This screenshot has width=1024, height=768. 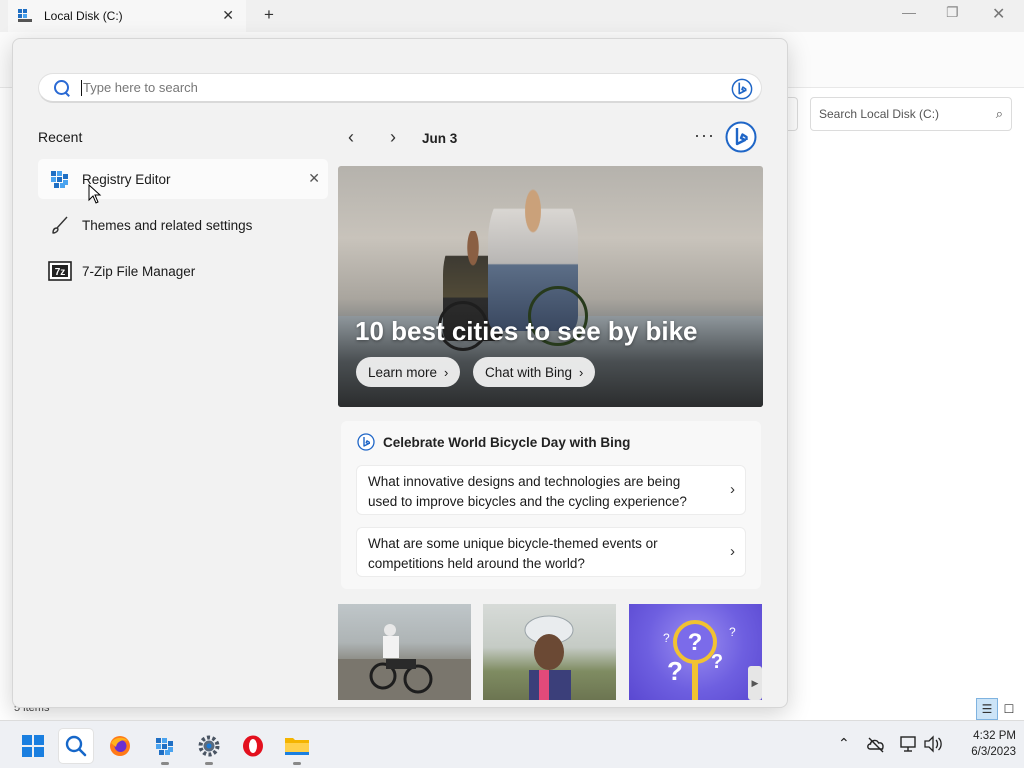 What do you see at coordinates (1009, 709) in the screenshot?
I see `tiles-view-button: ☐` at bounding box center [1009, 709].